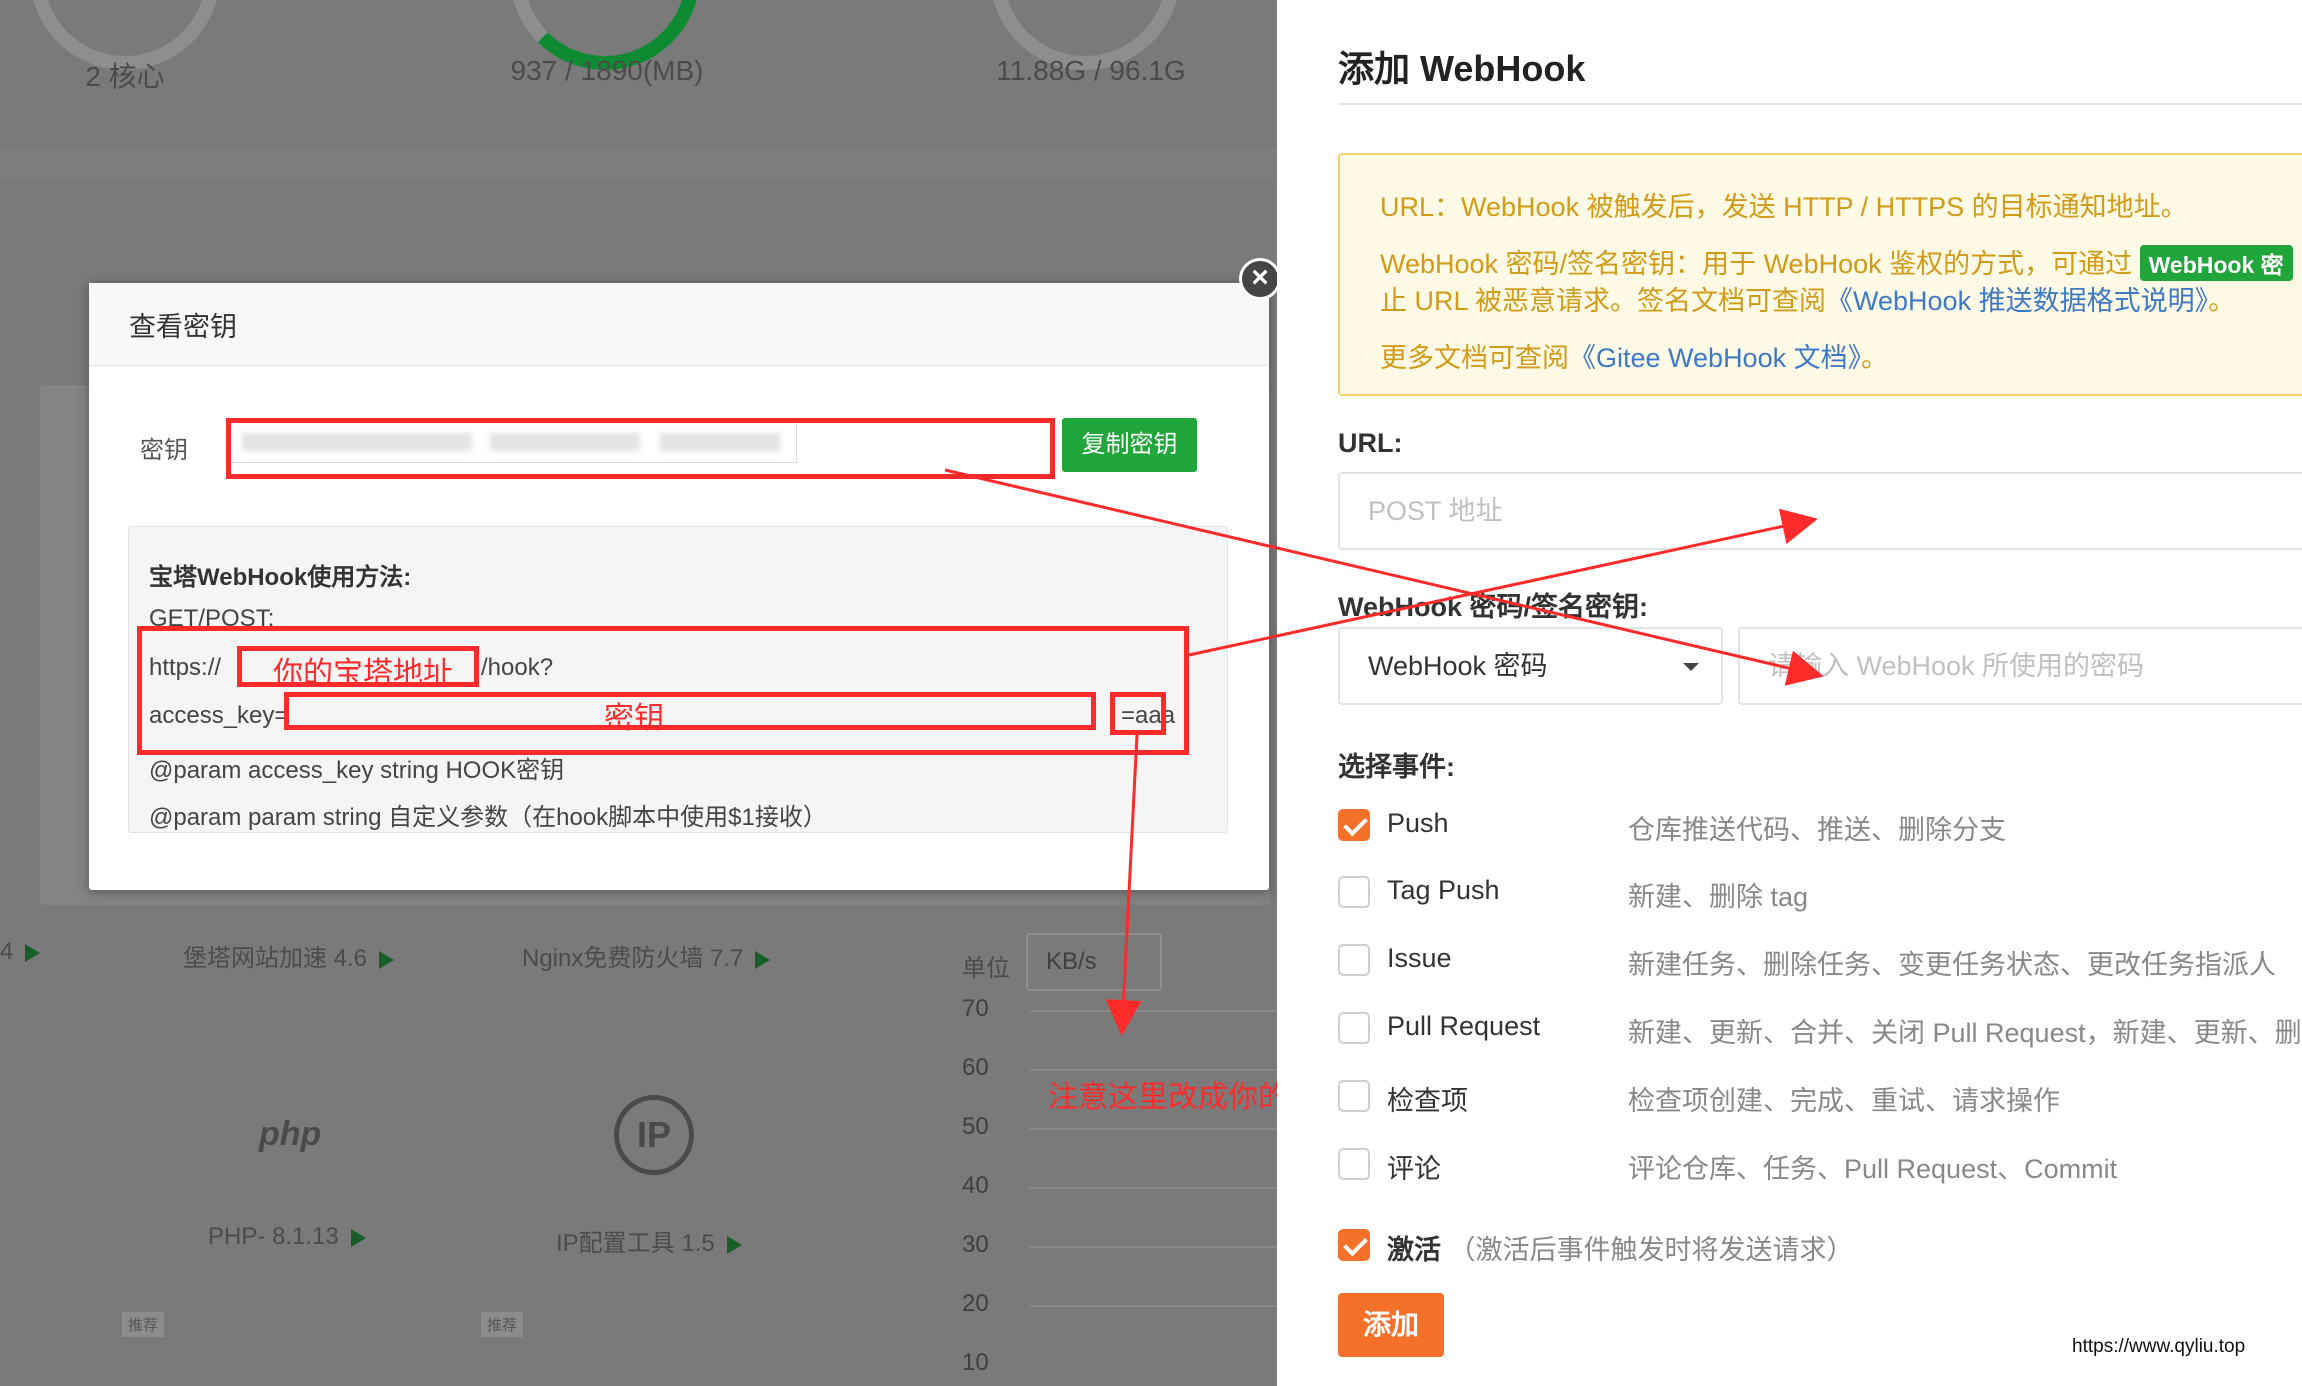 The image size is (2302, 1386). Describe the element at coordinates (975, 1008) in the screenshot. I see `y-tick: 70` at that location.